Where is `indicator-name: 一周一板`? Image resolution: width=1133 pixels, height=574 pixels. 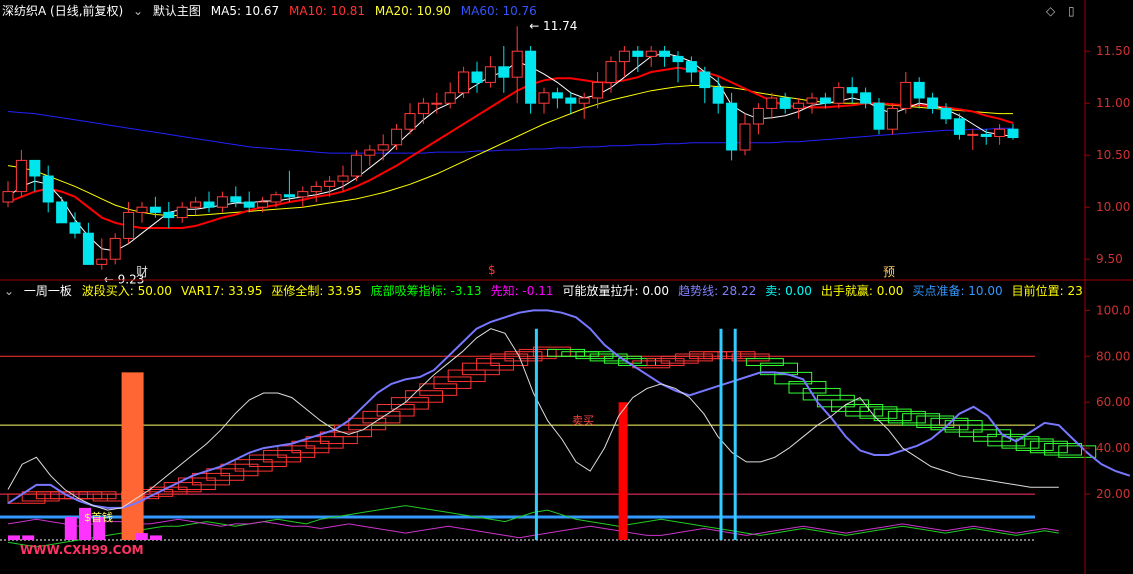
indicator-name: 一周一板 is located at coordinates (48, 291).